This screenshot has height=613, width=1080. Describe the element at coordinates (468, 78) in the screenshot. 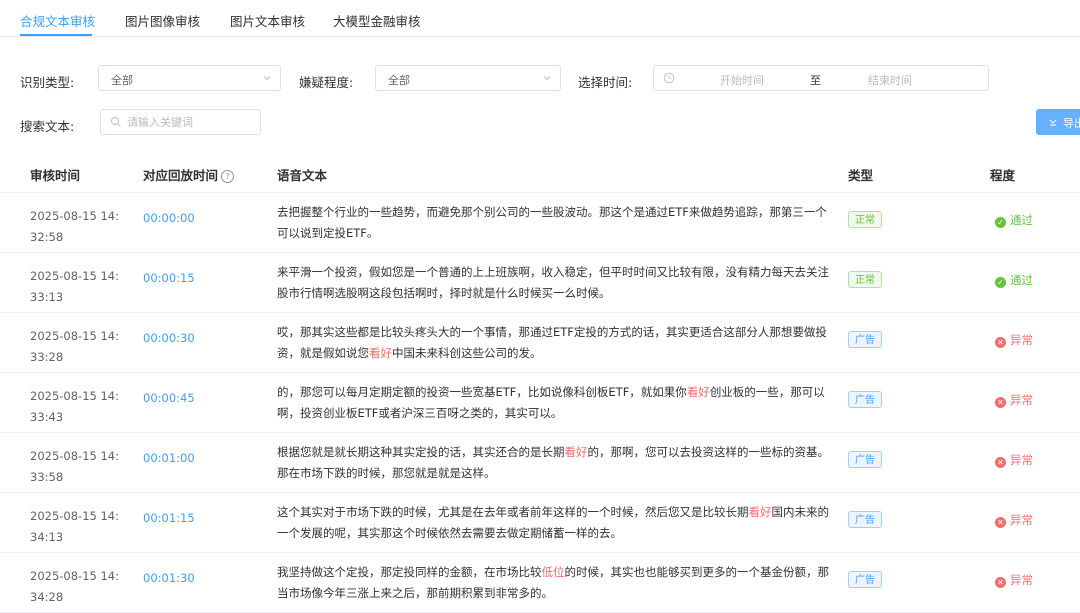

I see `severity-select: 全部` at that location.